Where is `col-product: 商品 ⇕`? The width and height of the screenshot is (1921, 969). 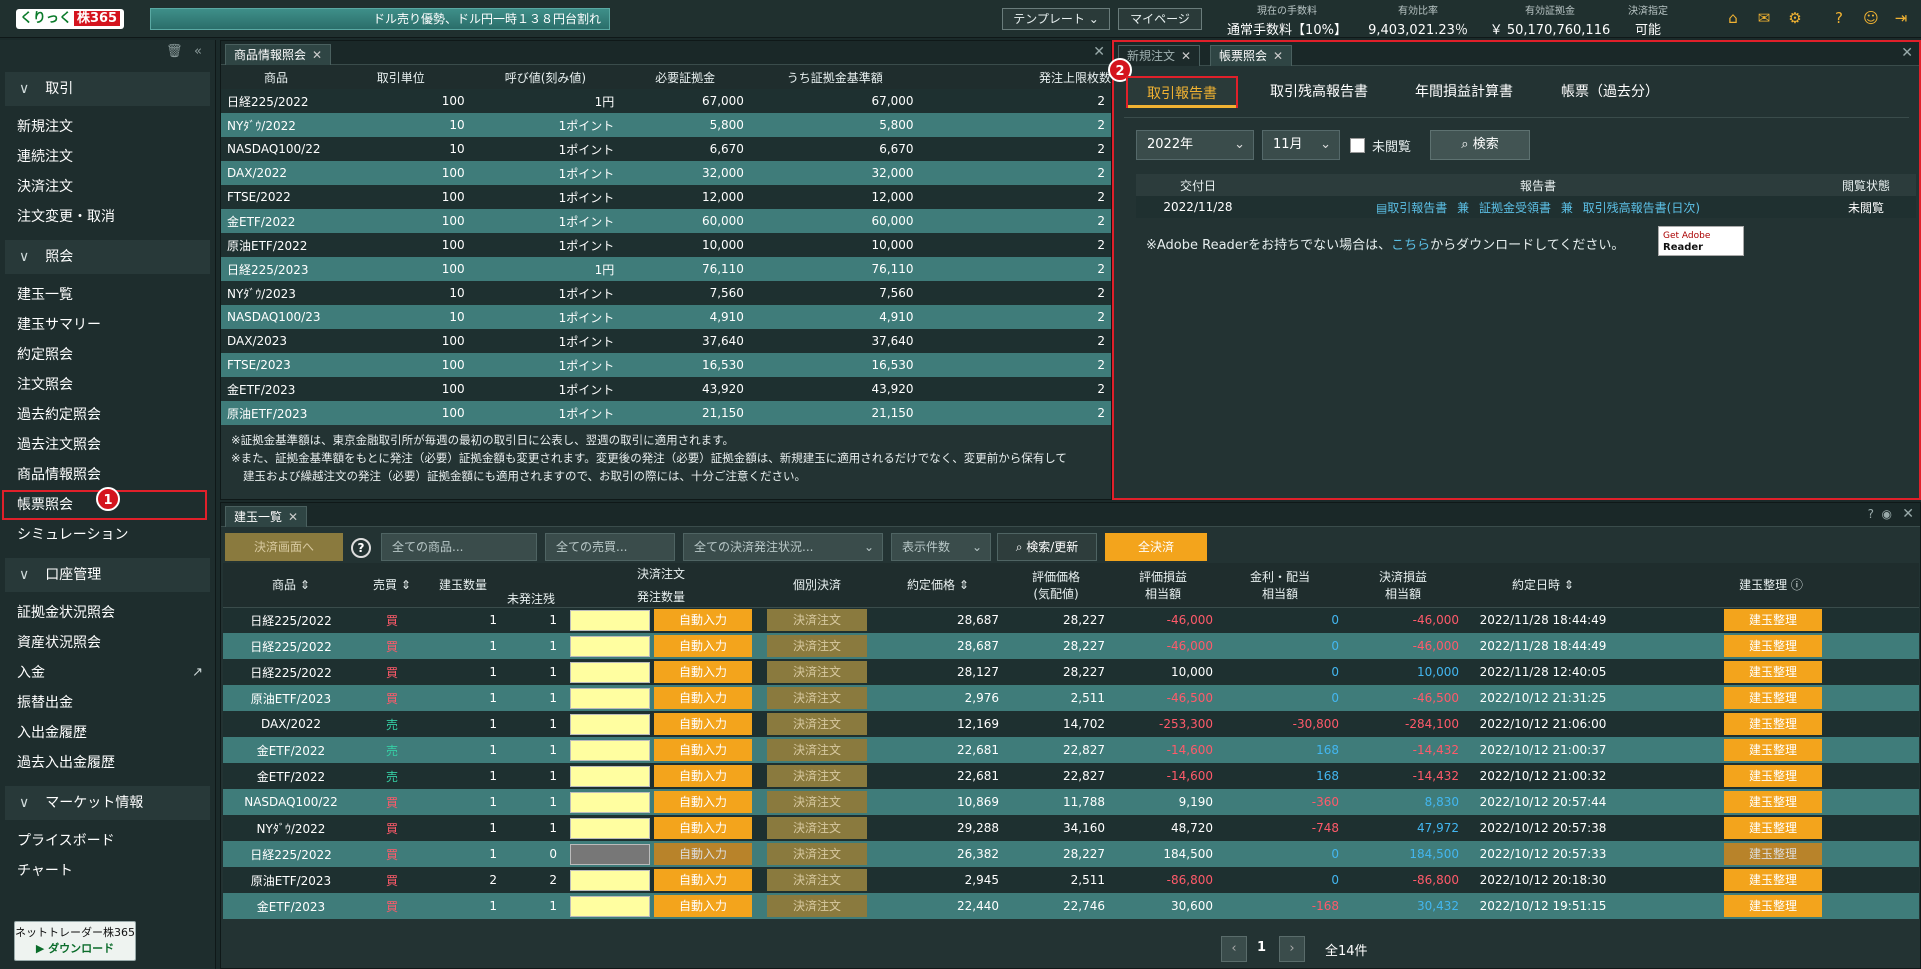
col-product: 商品 ⇕ is located at coordinates (291, 585).